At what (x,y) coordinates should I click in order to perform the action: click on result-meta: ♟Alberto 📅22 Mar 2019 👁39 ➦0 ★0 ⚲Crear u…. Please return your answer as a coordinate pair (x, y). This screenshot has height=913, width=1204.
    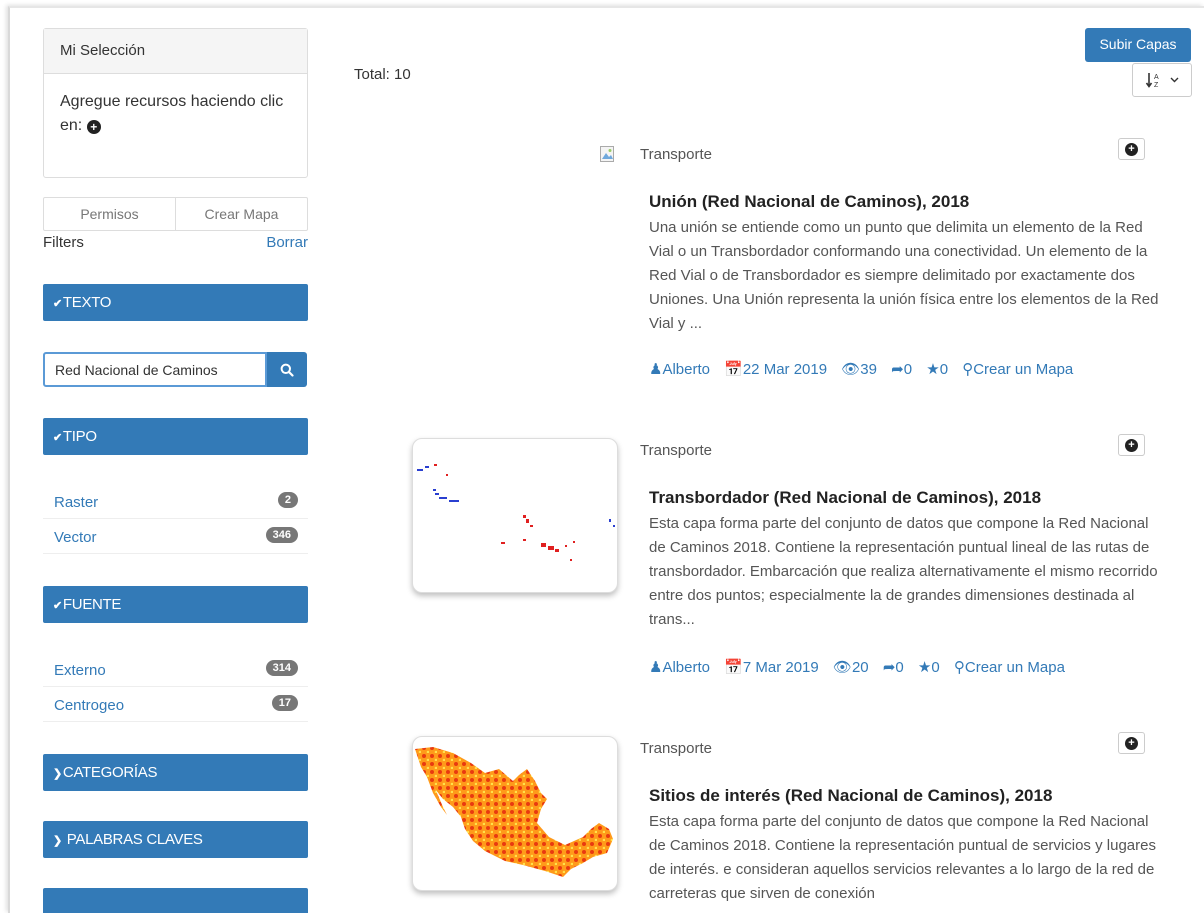
    Looking at the image, I should click on (866, 369).